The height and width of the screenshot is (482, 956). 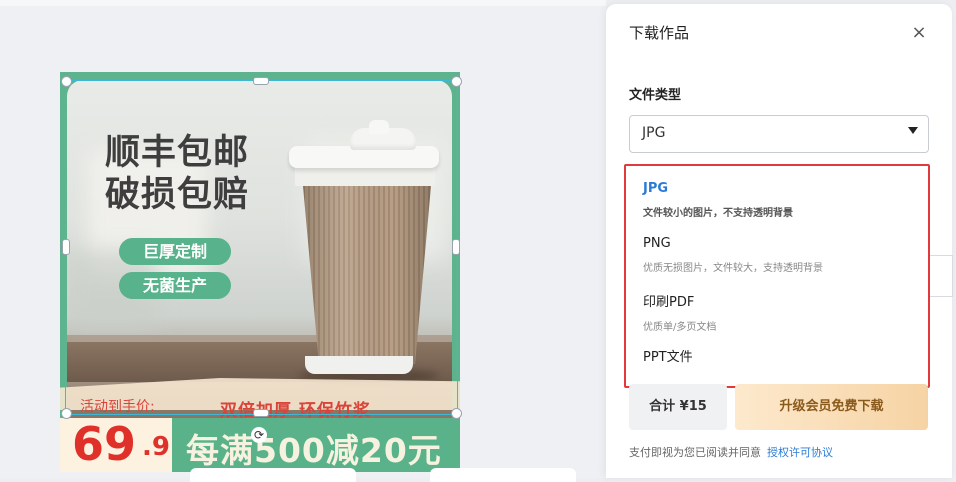 I want to click on dropdown-option-pdf: 印刷PDF 优质单/多页文档, so click(x=679, y=312).